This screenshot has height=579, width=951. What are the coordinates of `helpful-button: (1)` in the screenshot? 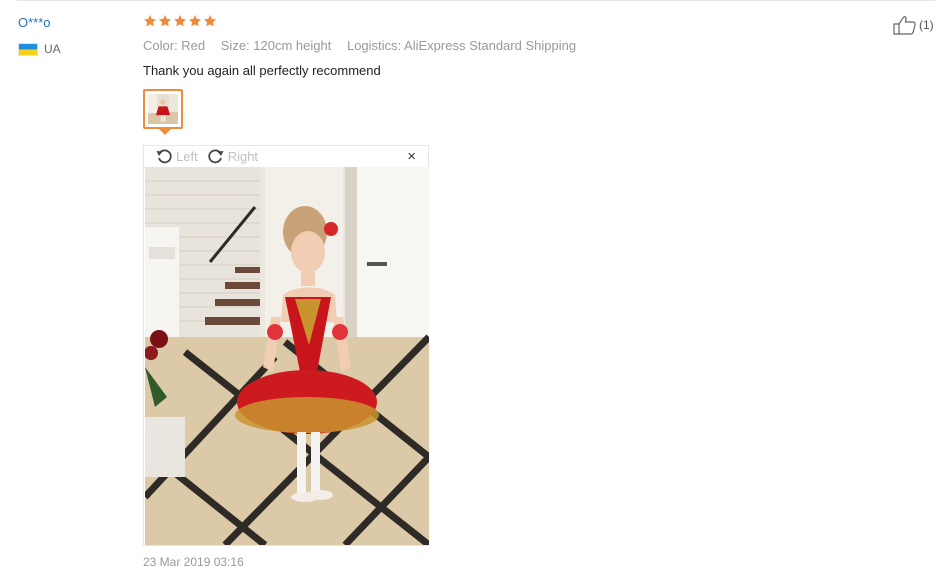 It's located at (913, 25).